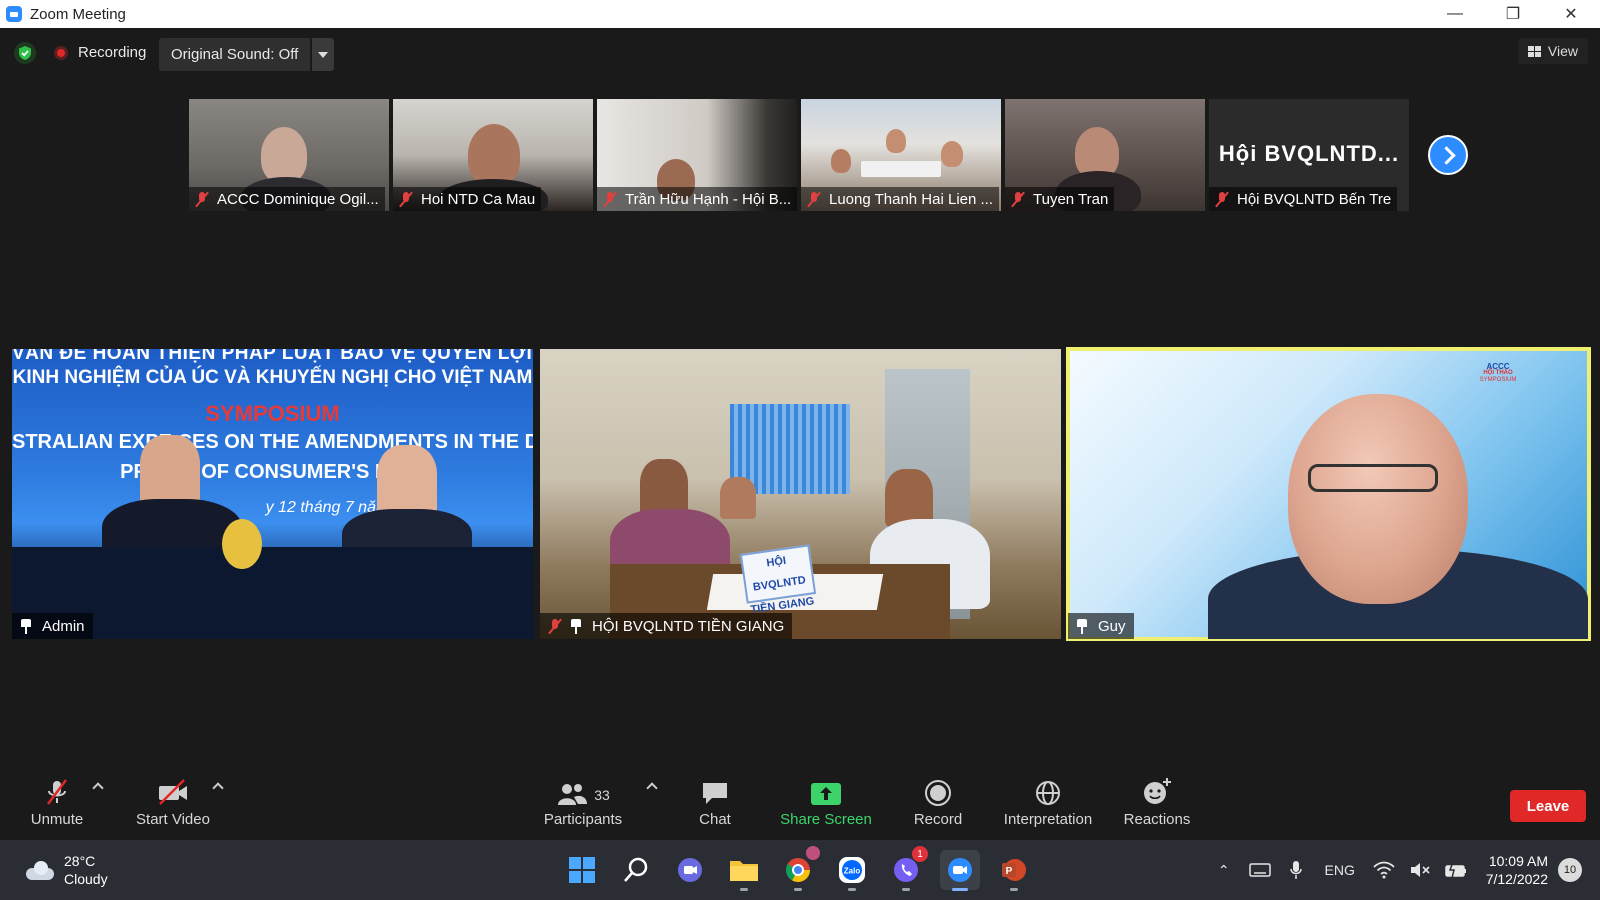 The image size is (1600, 900). I want to click on reactions-label: Reactions, so click(1157, 819).